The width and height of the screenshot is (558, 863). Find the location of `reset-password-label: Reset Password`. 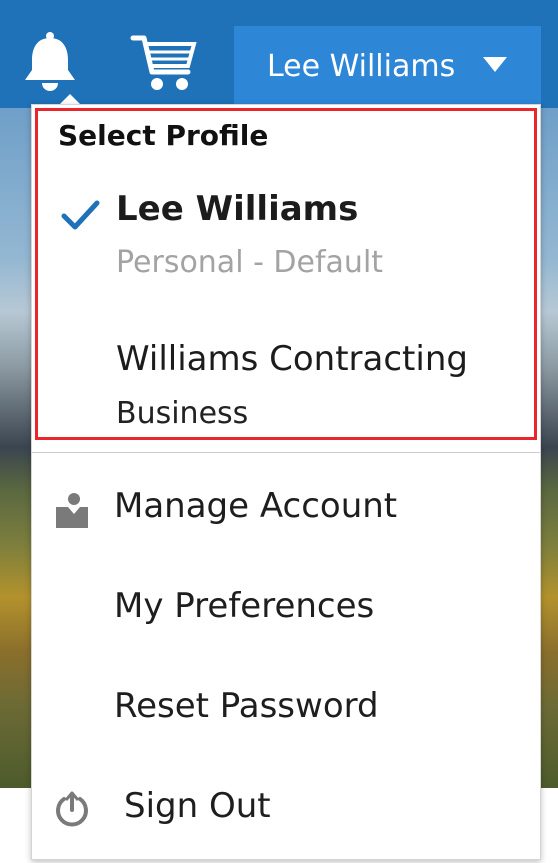

reset-password-label: Reset Password is located at coordinates (246, 706).